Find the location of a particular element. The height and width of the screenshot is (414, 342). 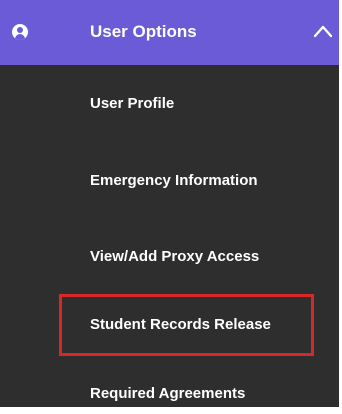

menu-item-label: View/Add Proxy Access is located at coordinates (175, 256).